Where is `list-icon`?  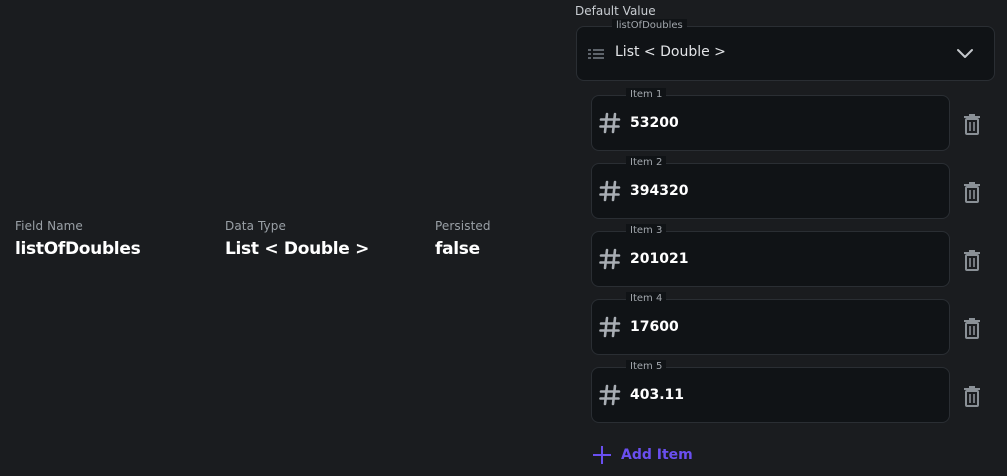
list-icon is located at coordinates (596, 54).